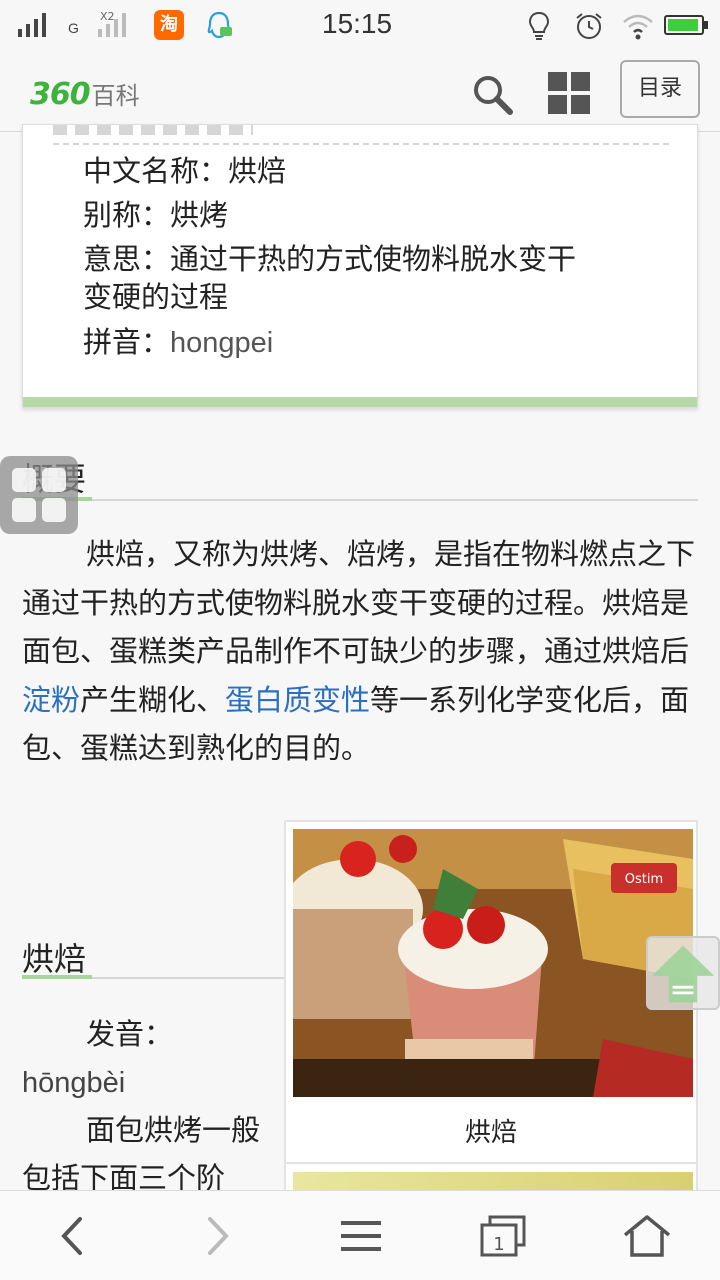 This screenshot has height=1280, width=720. Describe the element at coordinates (360, 402) in the screenshot. I see `card-bottom-bar` at that location.